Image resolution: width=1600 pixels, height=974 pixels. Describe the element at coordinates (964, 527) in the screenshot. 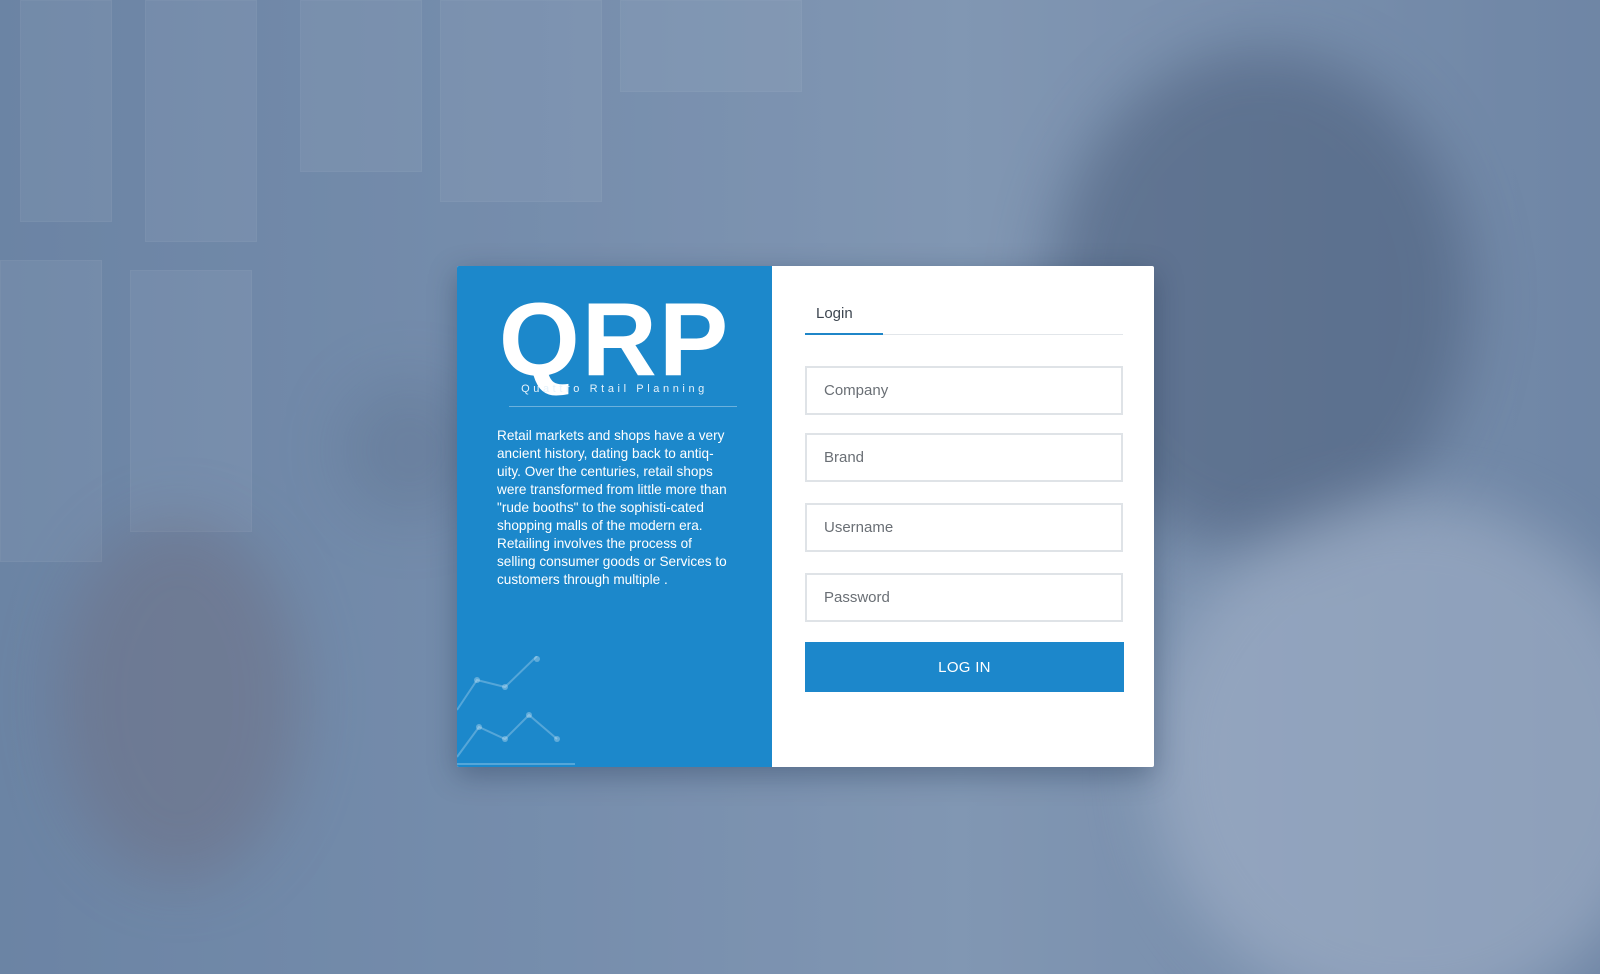

I see `username-input` at that location.